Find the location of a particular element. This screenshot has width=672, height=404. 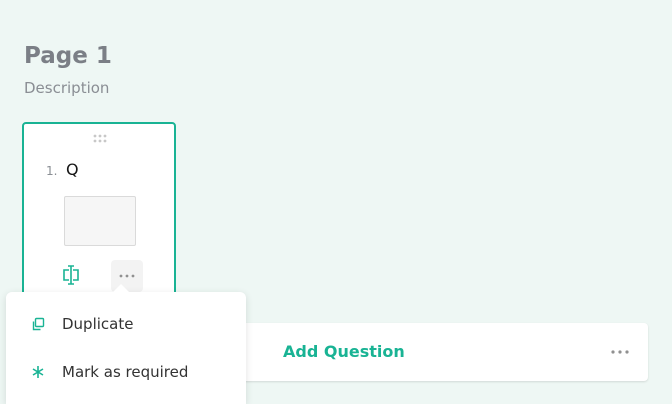

page-title: Page 1 is located at coordinates (68, 56).